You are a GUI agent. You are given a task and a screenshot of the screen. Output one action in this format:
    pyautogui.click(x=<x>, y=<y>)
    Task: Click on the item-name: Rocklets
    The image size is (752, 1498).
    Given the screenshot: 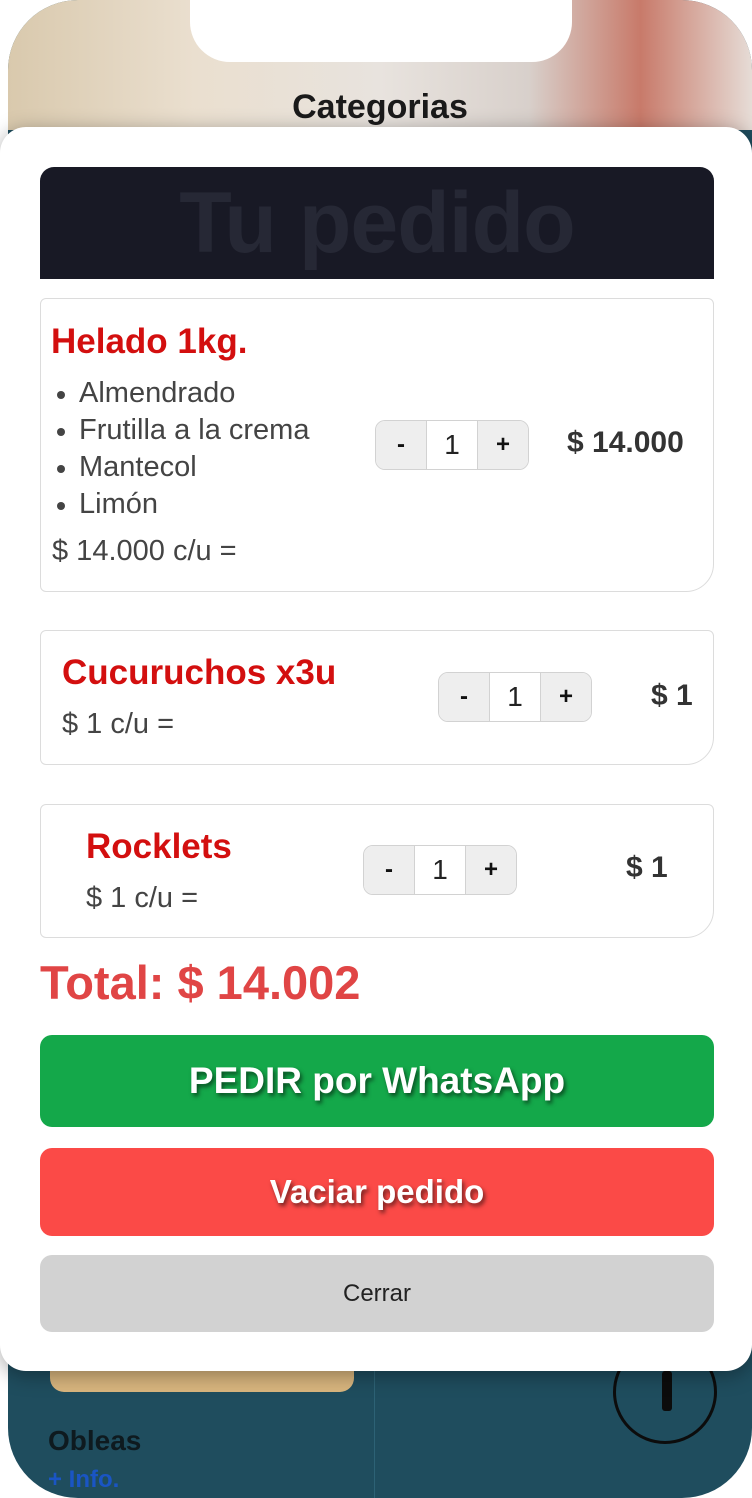 What is the action you would take?
    pyautogui.click(x=159, y=846)
    